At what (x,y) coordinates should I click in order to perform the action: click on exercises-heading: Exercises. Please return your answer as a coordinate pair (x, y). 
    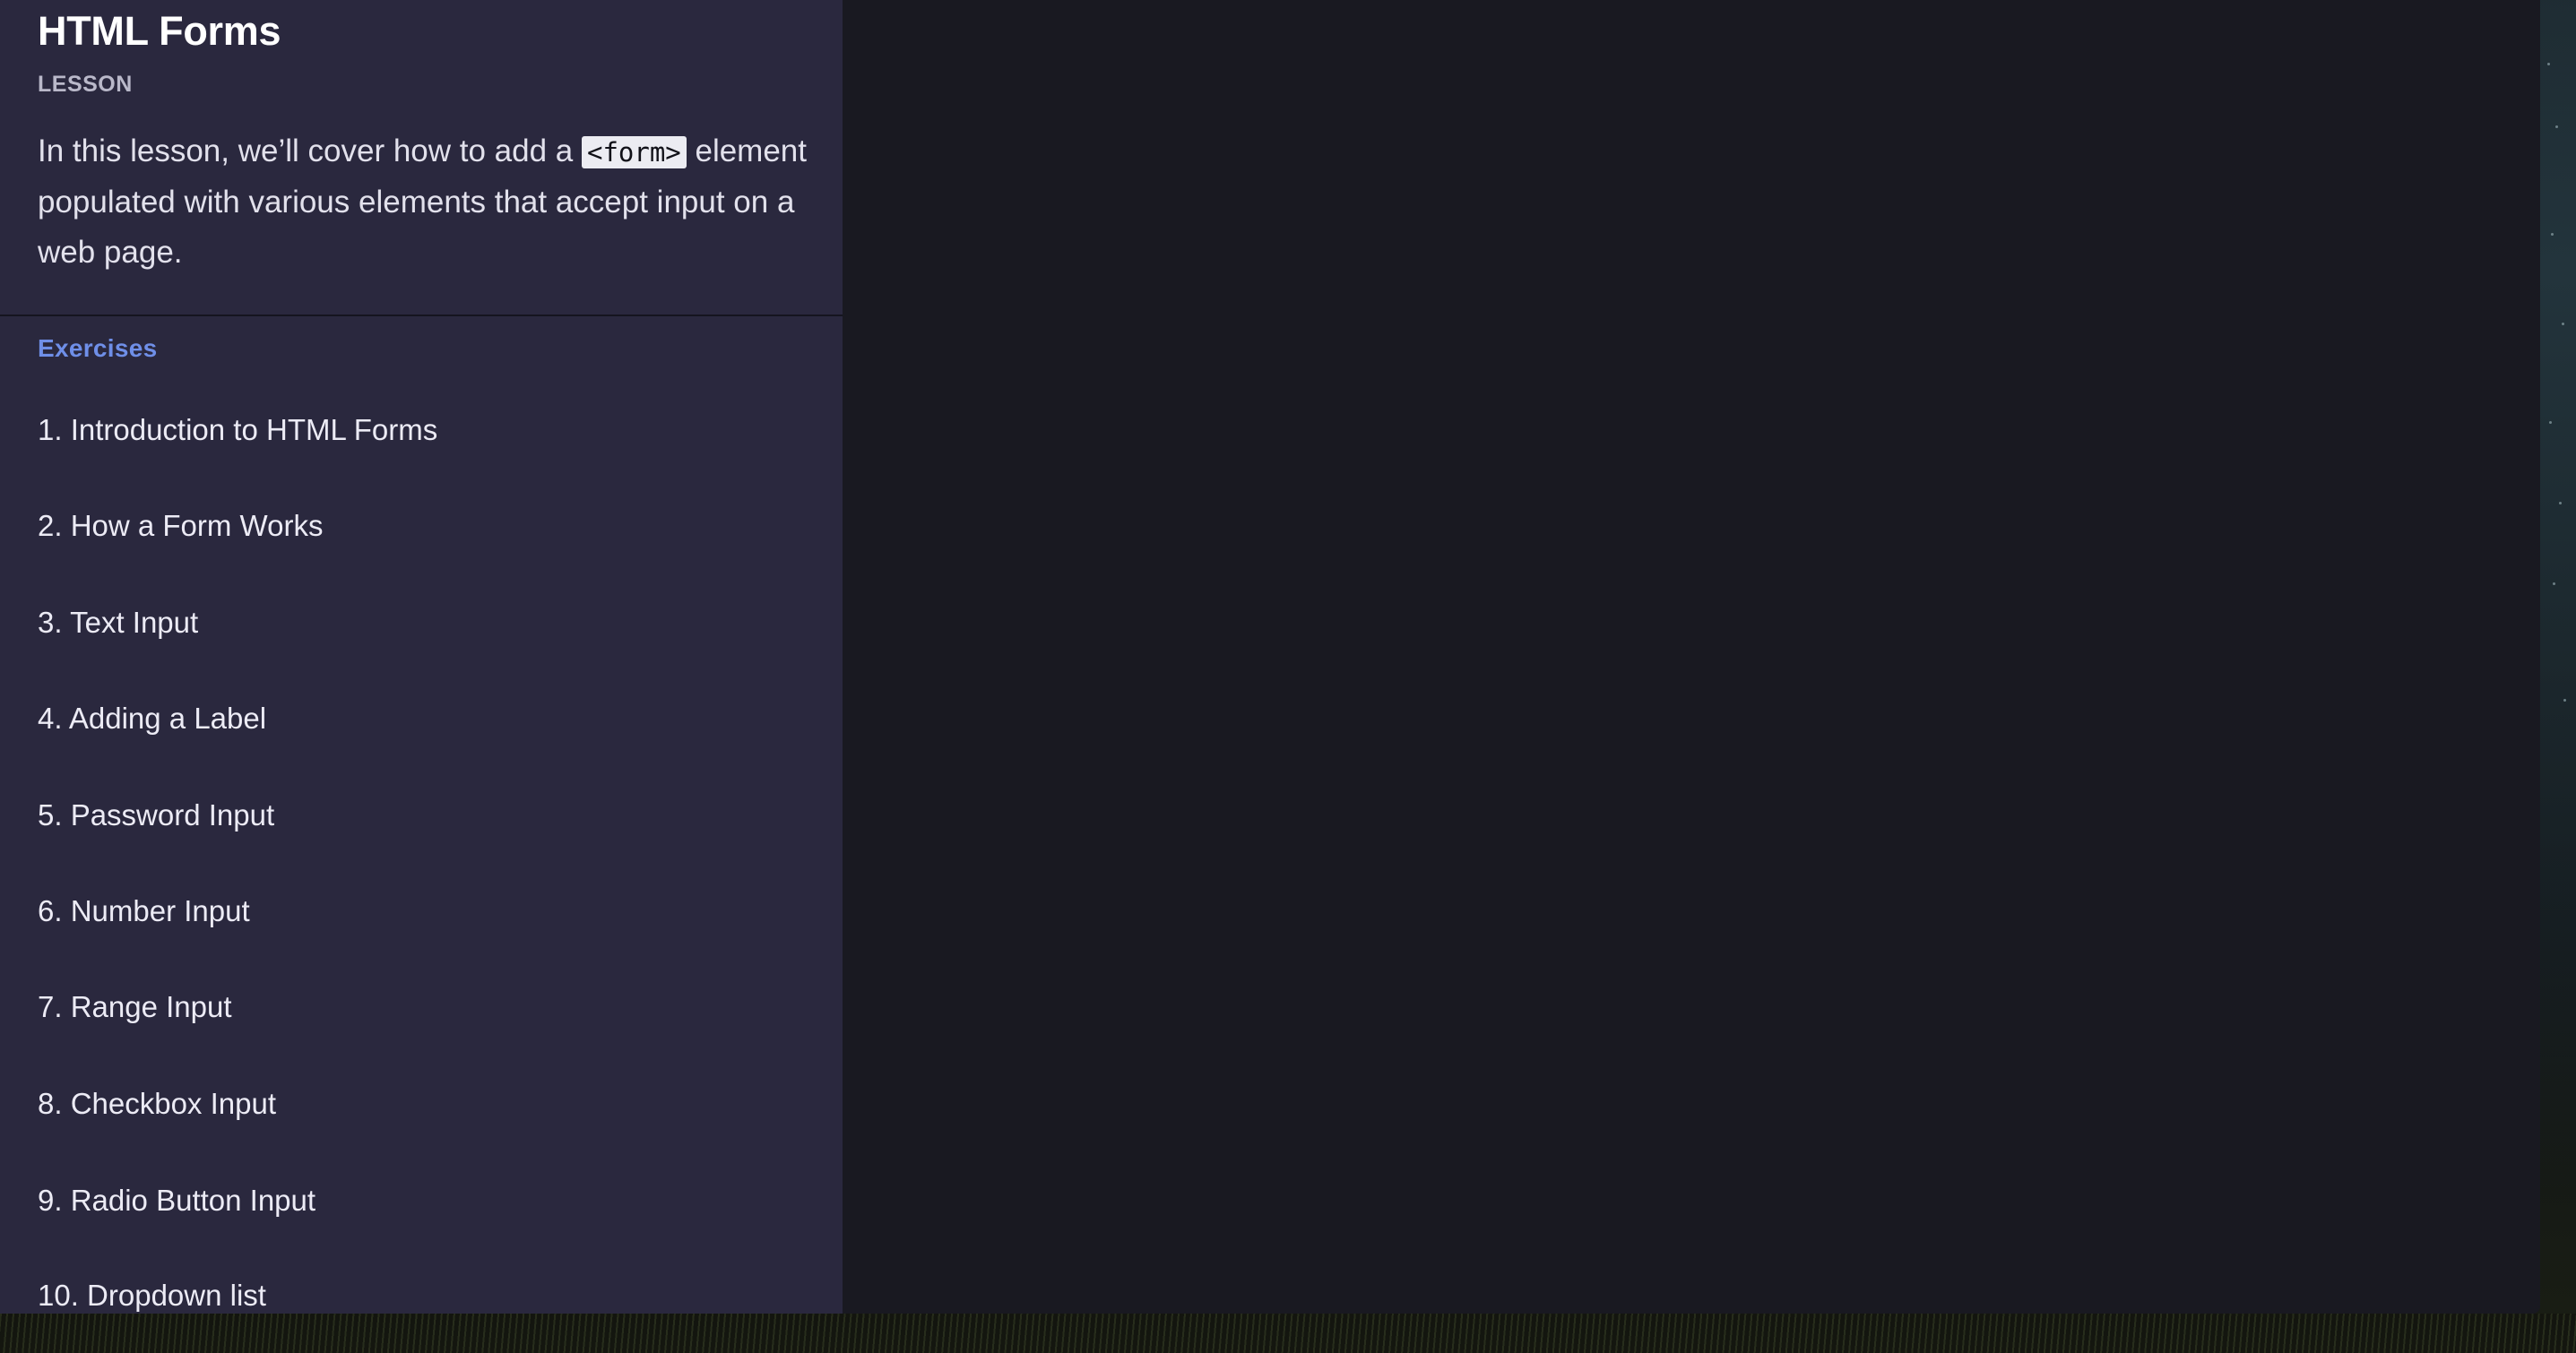
    Looking at the image, I should click on (98, 348).